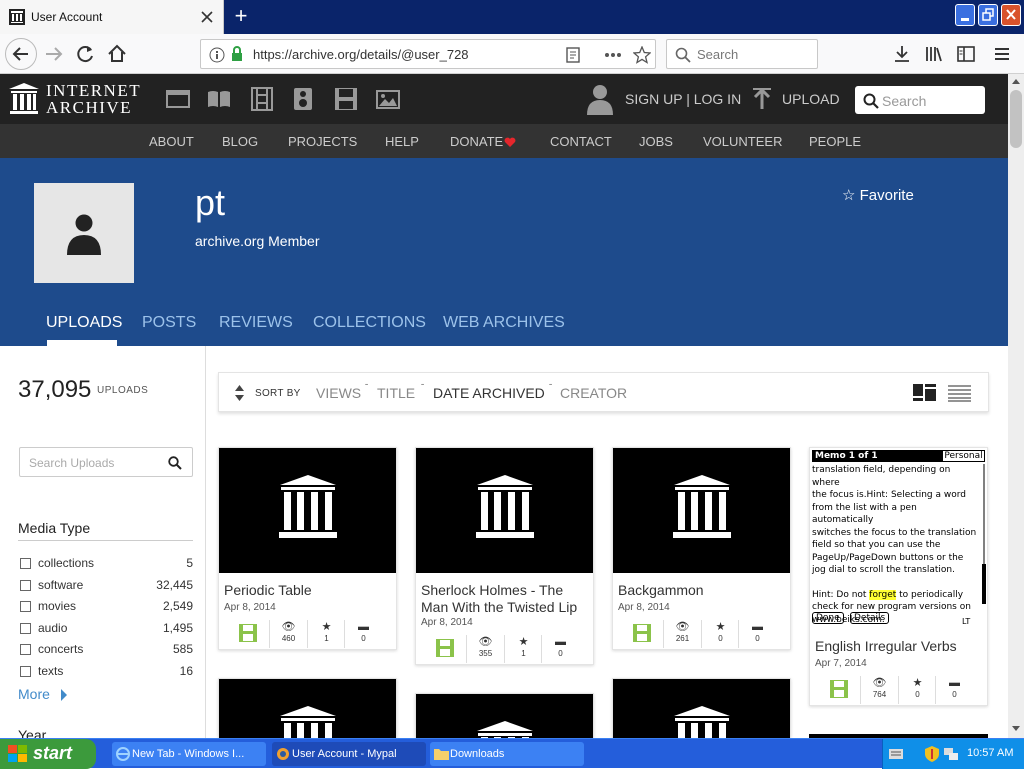 This screenshot has height=769, width=1024. What do you see at coordinates (960, 393) in the screenshot?
I see `list-view-icon` at bounding box center [960, 393].